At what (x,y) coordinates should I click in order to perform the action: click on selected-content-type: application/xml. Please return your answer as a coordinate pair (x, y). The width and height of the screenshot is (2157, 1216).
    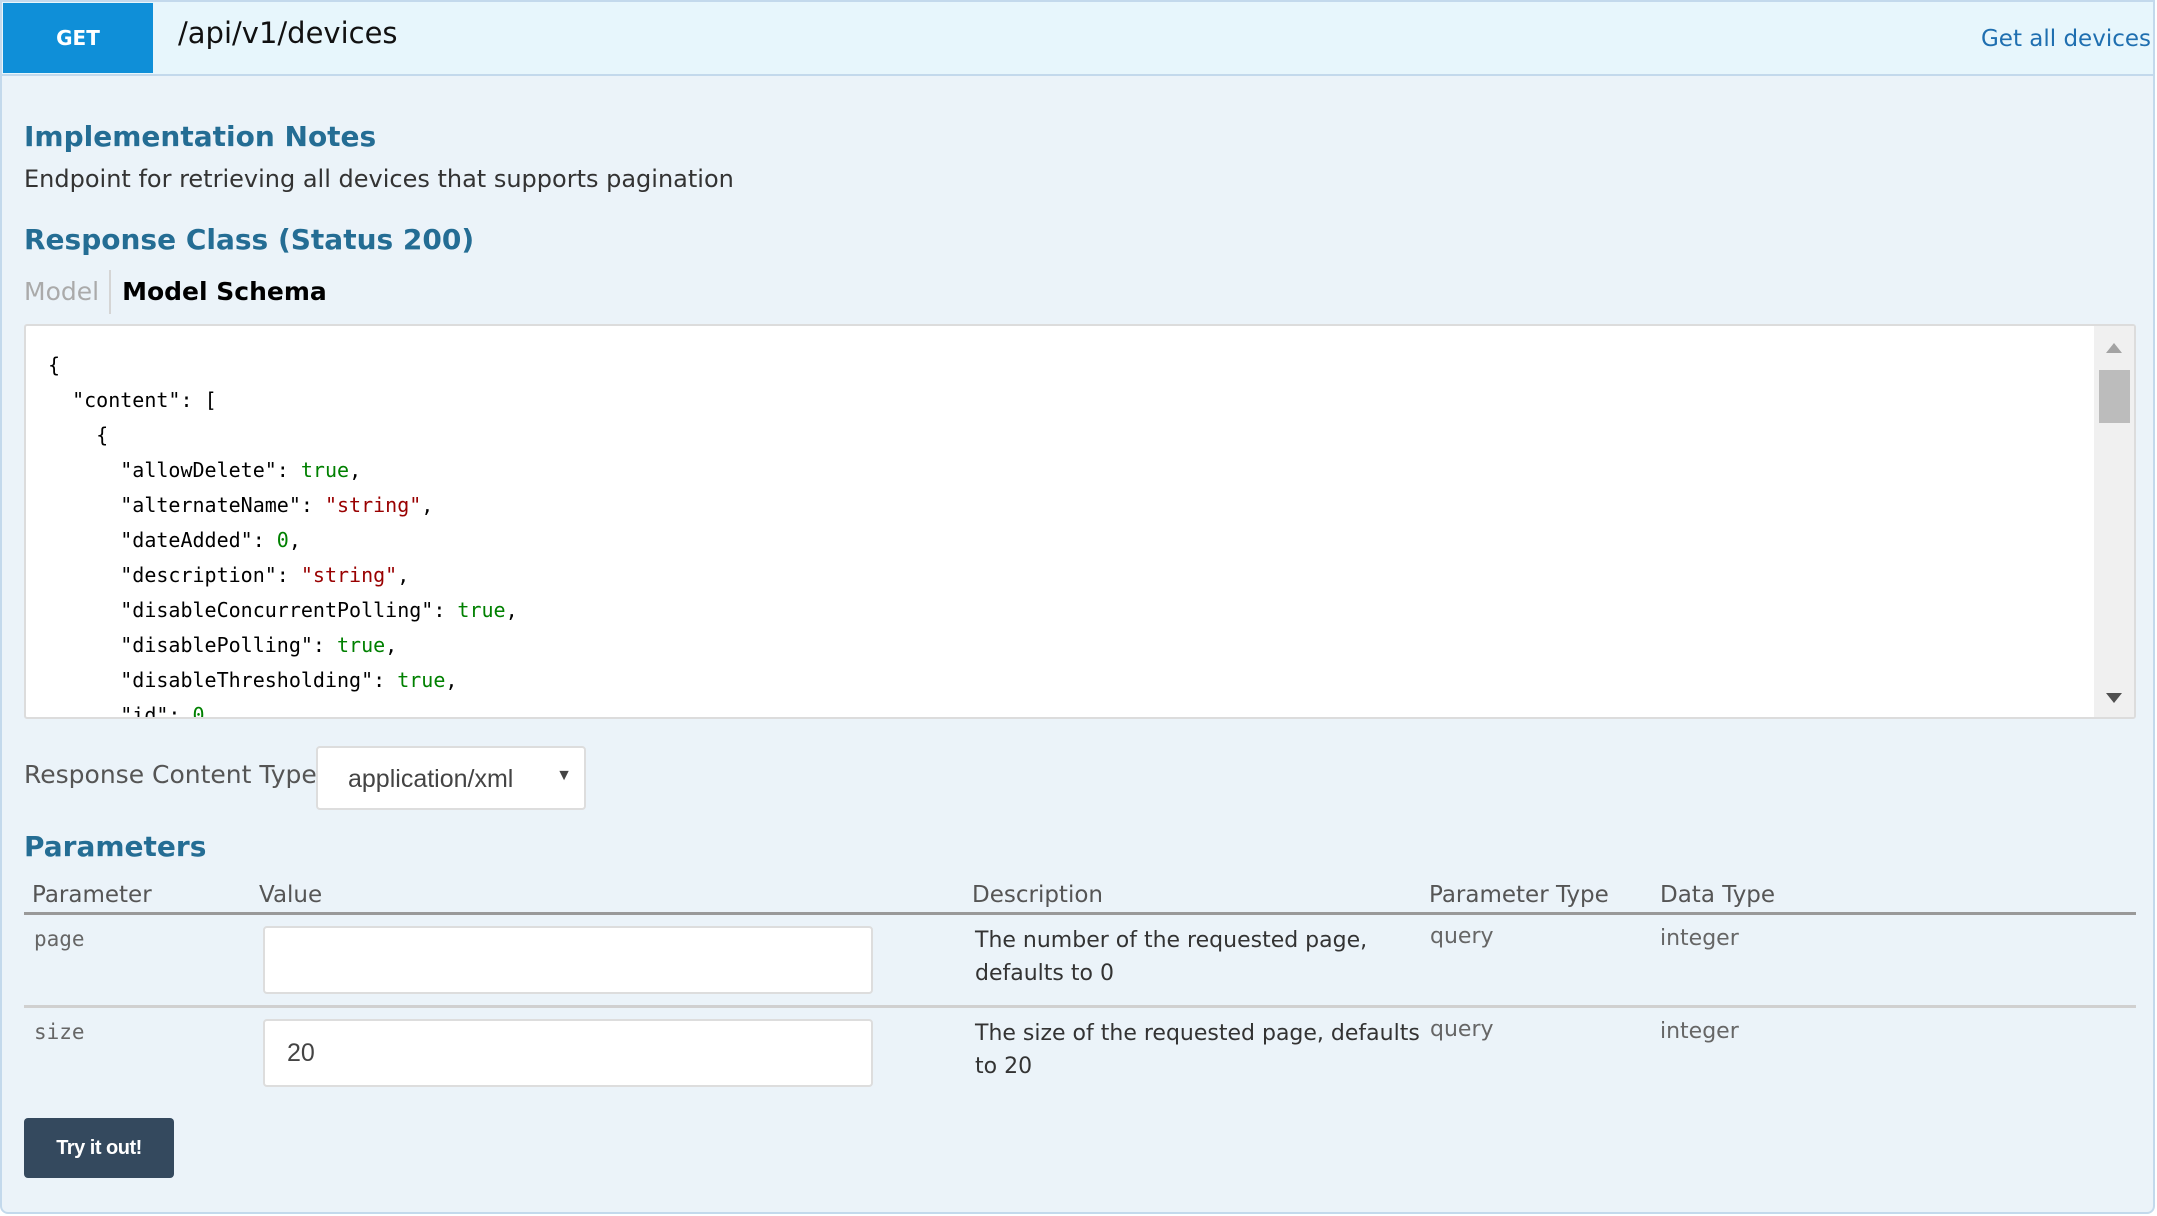
    Looking at the image, I should click on (431, 779).